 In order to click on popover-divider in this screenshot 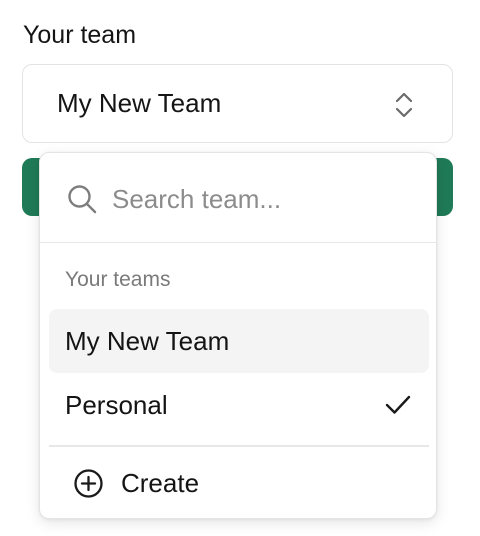, I will do `click(239, 446)`.